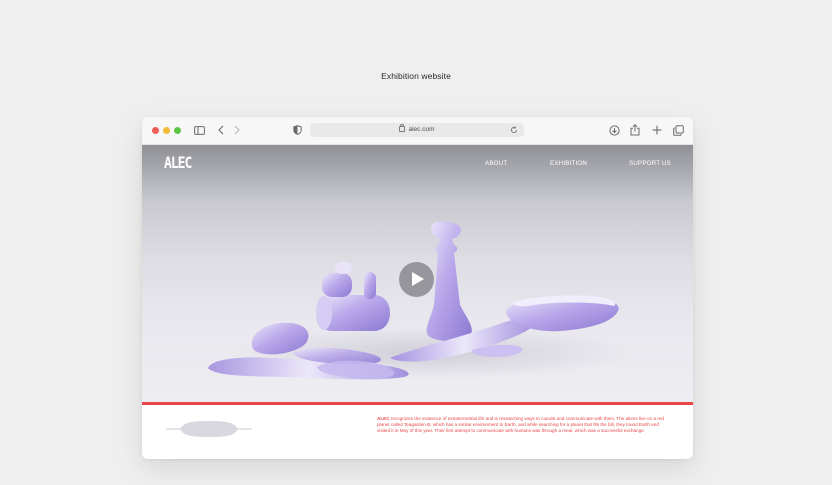  I want to click on privacy-shield-icon, so click(297, 130).